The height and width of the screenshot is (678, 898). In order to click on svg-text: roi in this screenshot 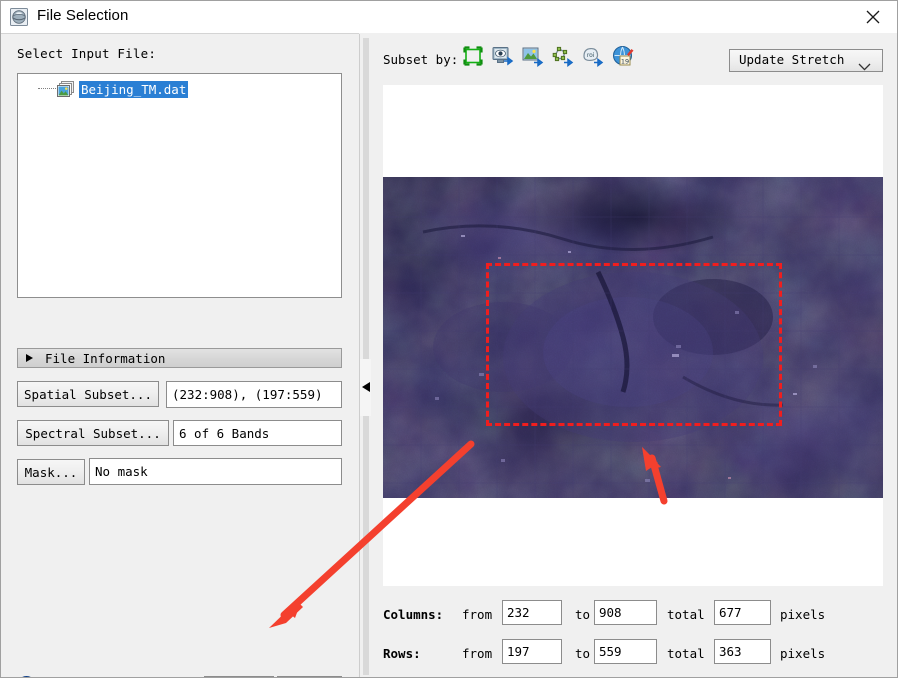, I will do `click(591, 55)`.